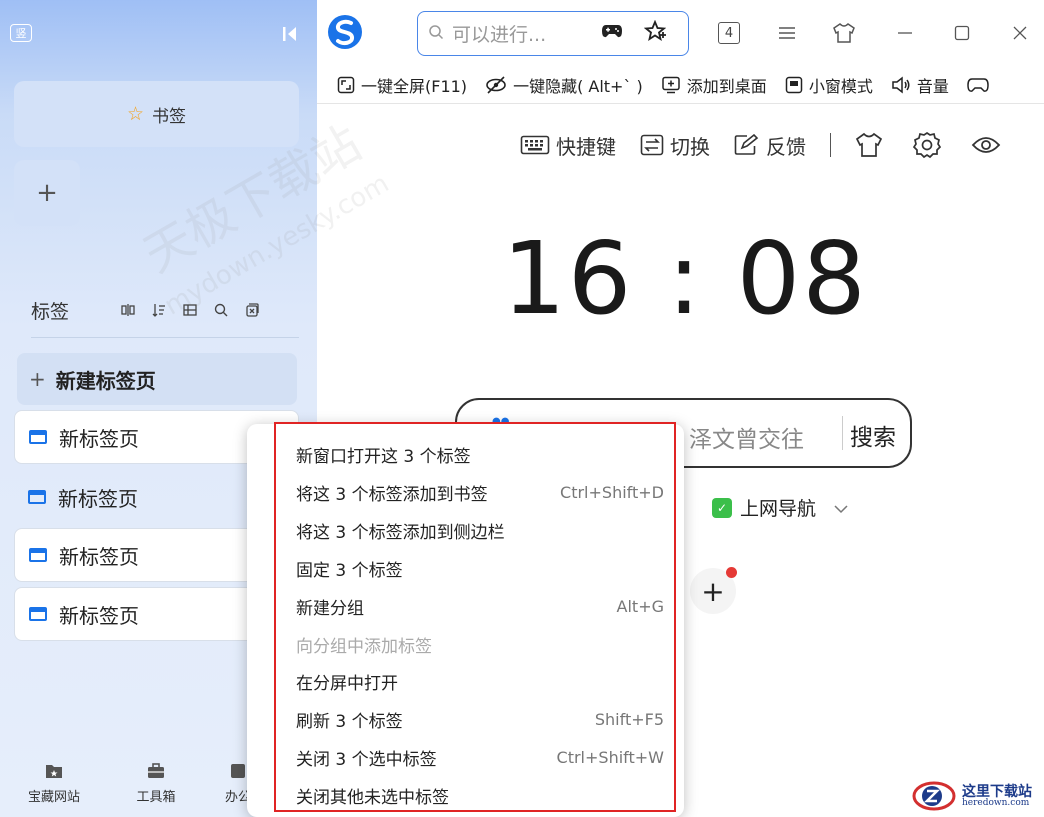 Image resolution: width=1044 pixels, height=817 pixels. What do you see at coordinates (400, 532) in the screenshot?
I see `menu-item-label: 将这 3 个标签添加到侧边栏` at bounding box center [400, 532].